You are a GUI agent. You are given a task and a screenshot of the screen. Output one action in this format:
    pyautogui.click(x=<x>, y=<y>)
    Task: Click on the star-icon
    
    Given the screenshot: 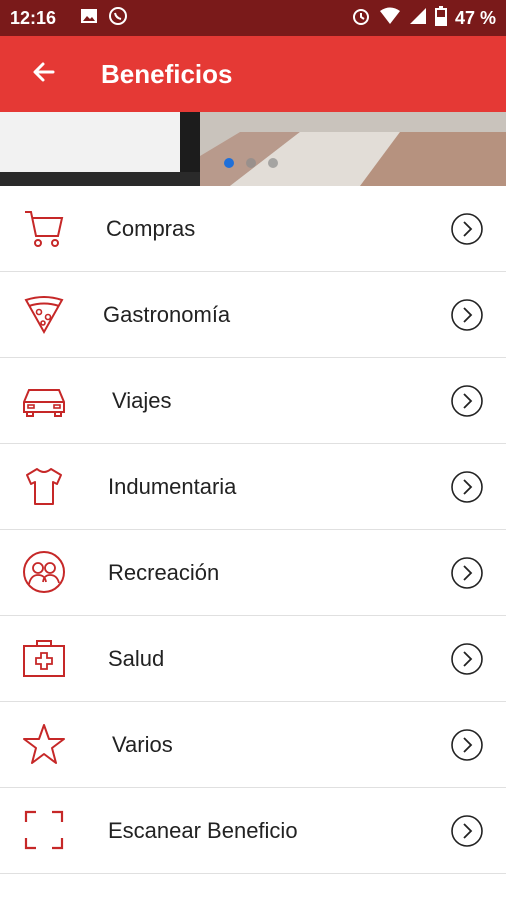 What is the action you would take?
    pyautogui.click(x=44, y=744)
    